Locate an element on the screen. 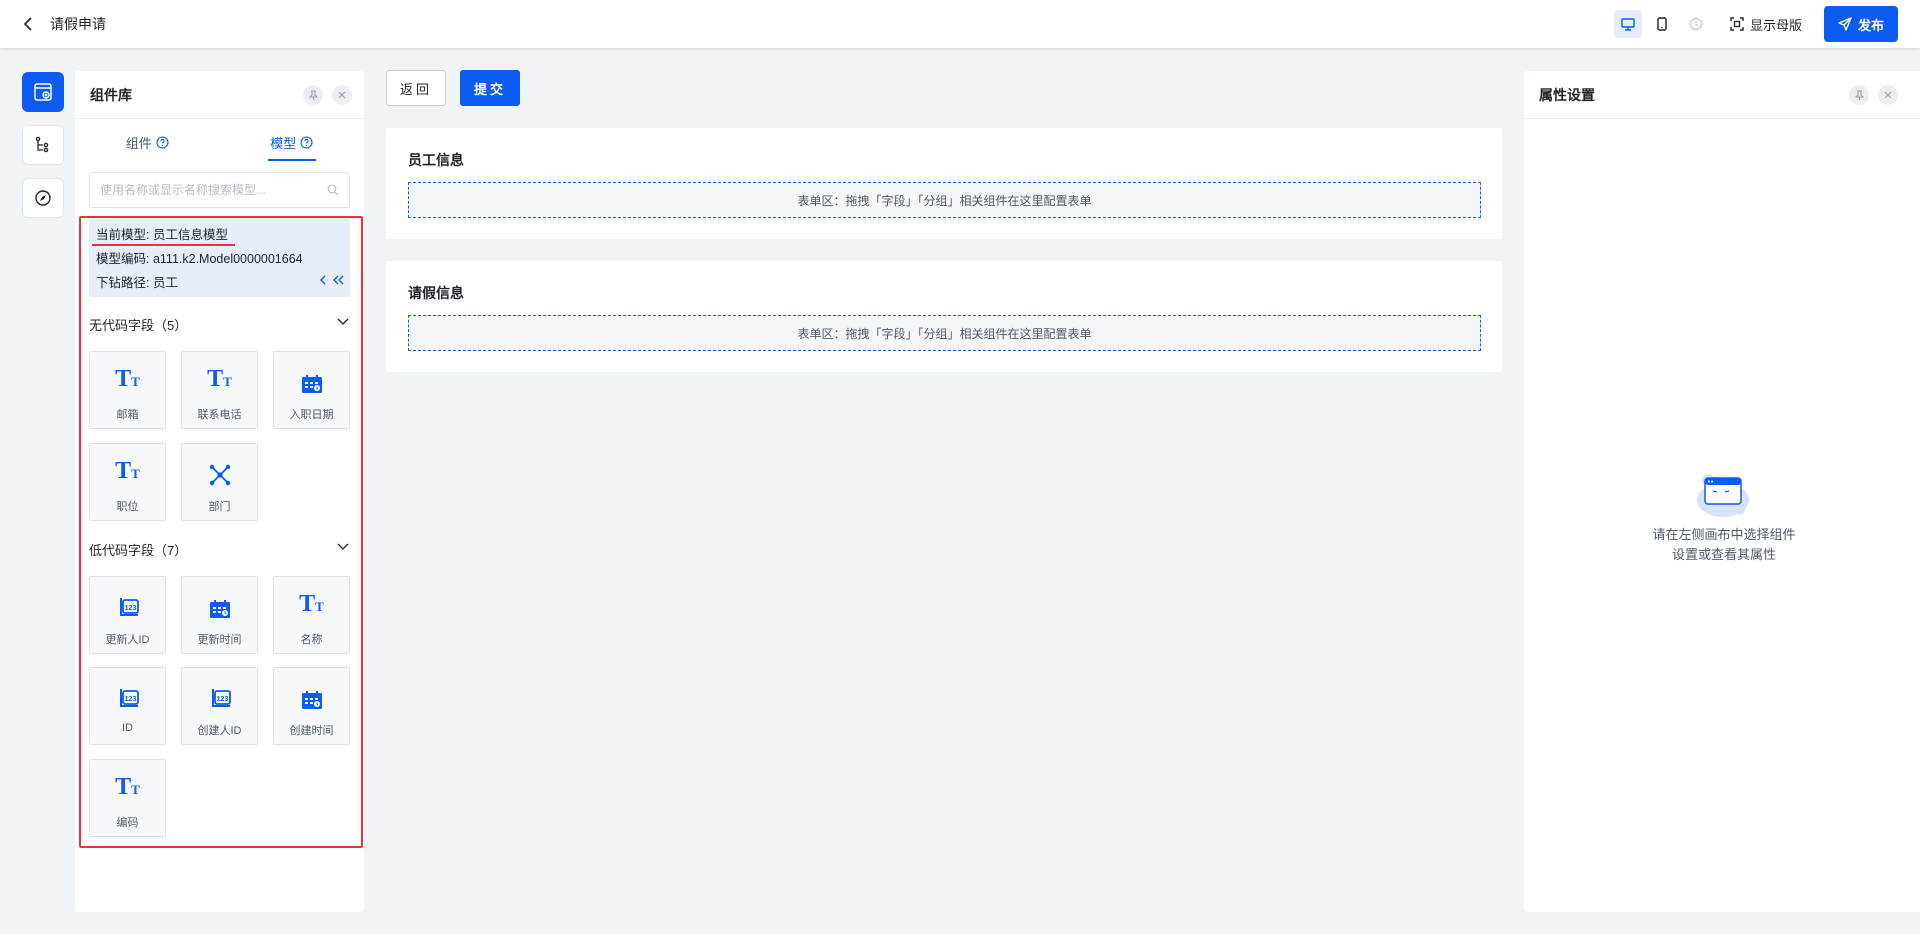 The width and height of the screenshot is (1920, 934). outline-tree-rail-button is located at coordinates (43, 145).